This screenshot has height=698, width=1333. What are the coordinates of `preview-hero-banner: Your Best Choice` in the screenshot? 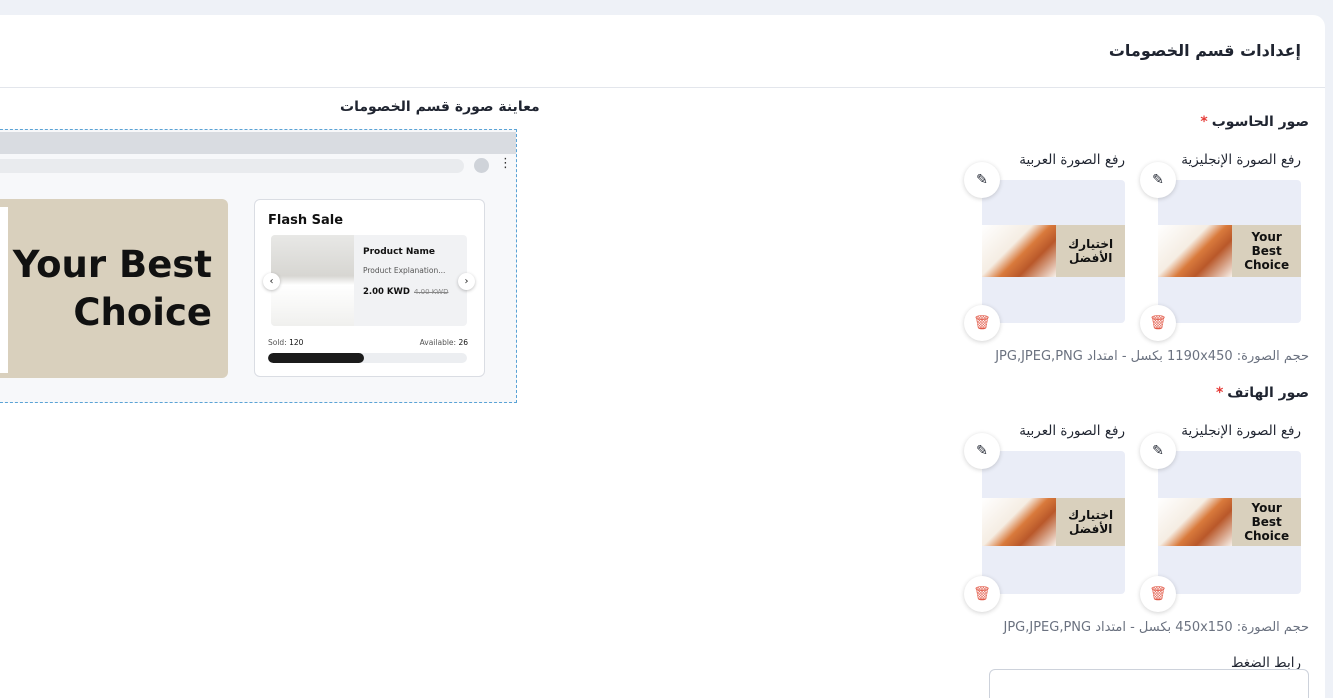 It's located at (114, 288).